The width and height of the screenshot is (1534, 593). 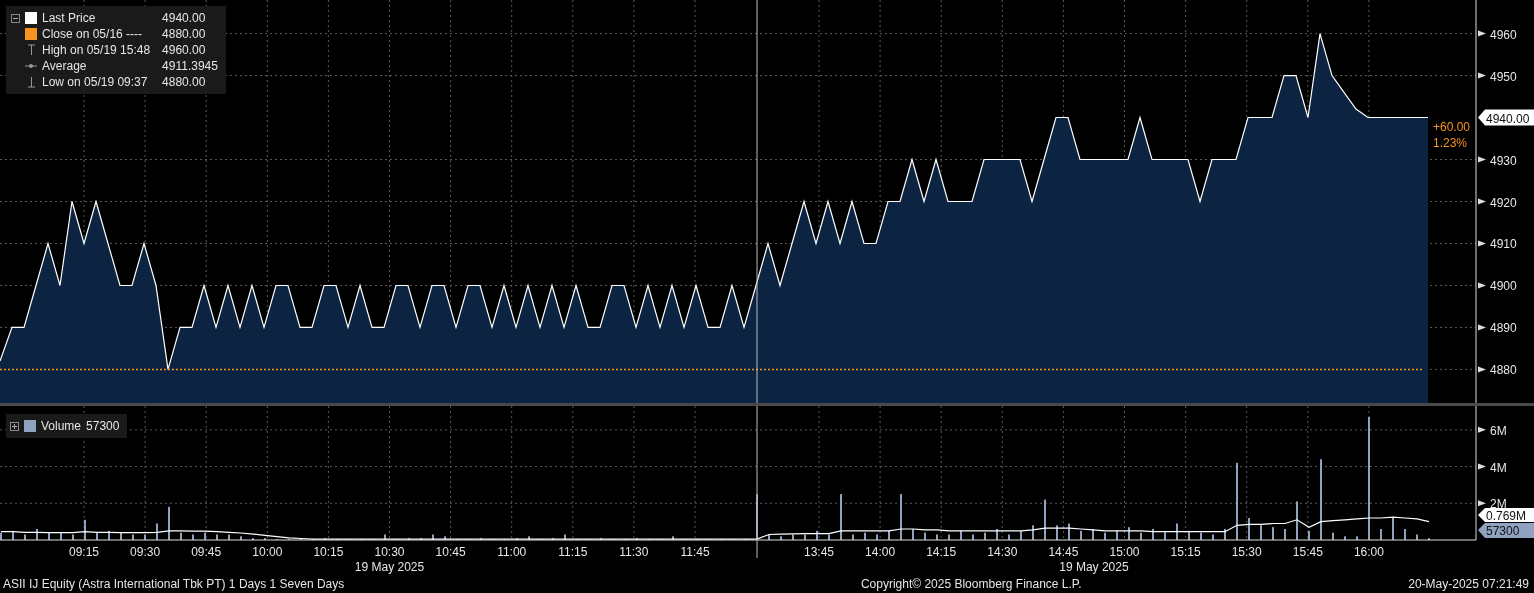 What do you see at coordinates (1506, 530) in the screenshot?
I see `last-volume-tag: 57300` at bounding box center [1506, 530].